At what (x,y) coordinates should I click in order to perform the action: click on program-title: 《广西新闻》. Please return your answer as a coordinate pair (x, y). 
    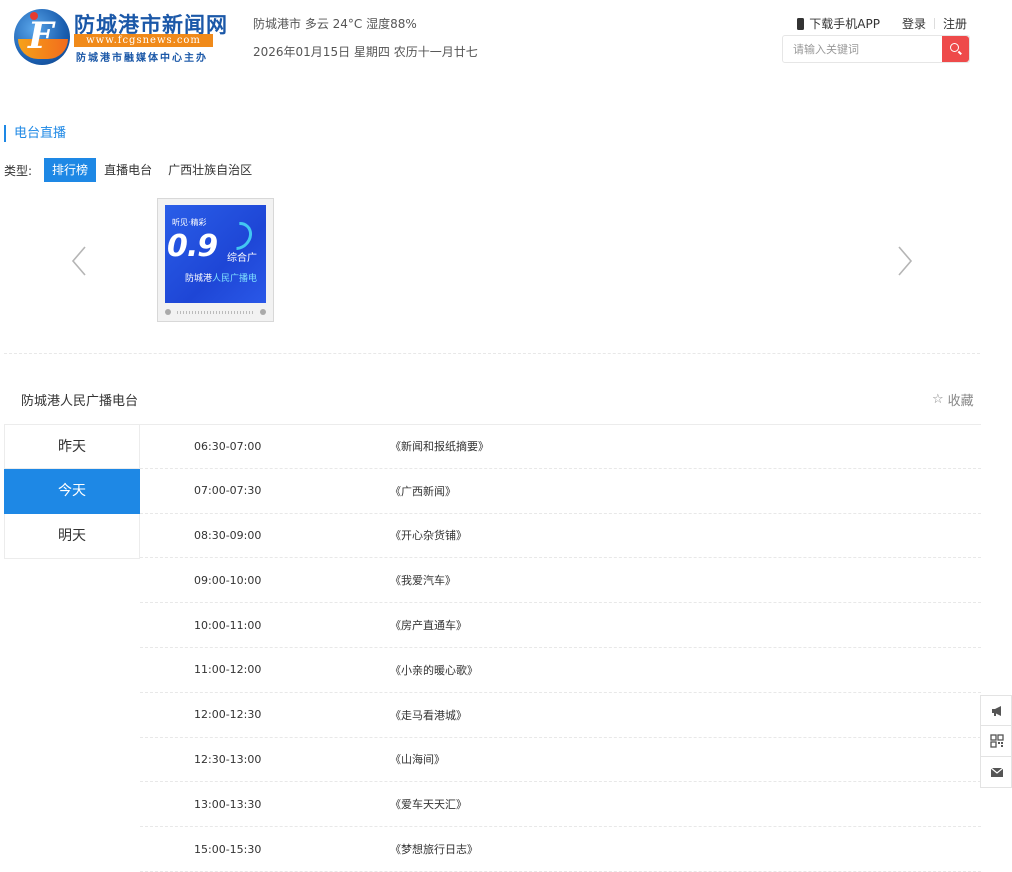
    Looking at the image, I should click on (423, 491).